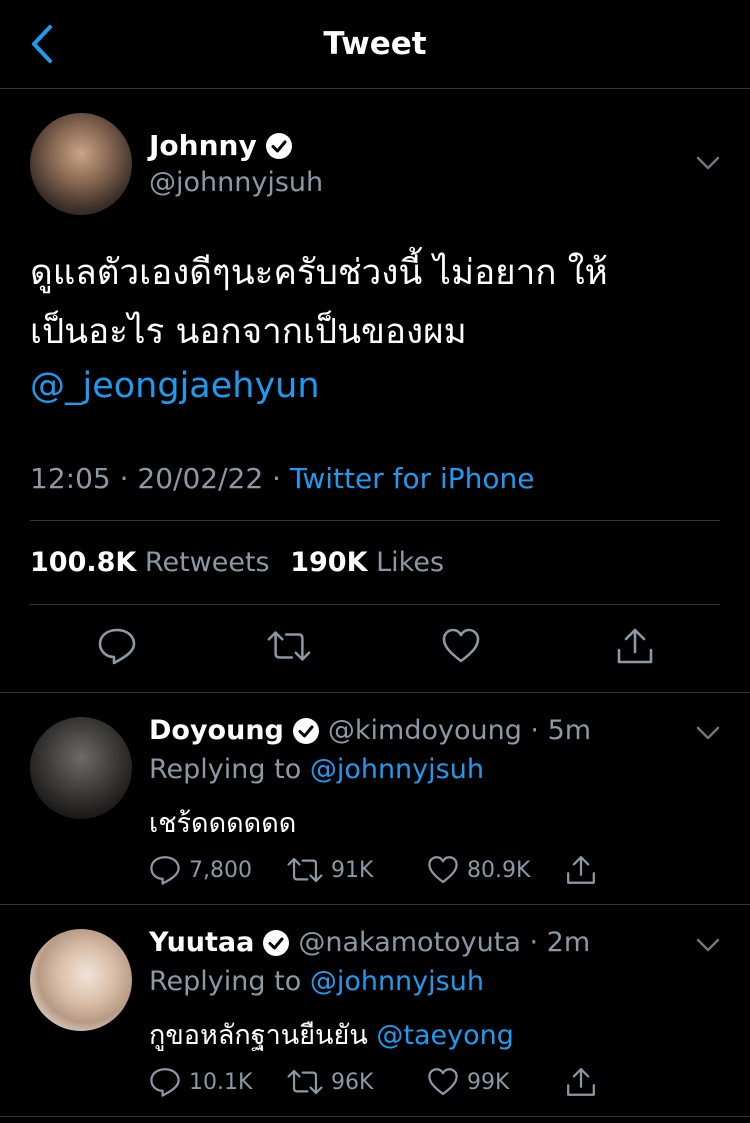 This screenshot has width=750, height=1123. I want to click on reply-button: 7,800, so click(200, 870).